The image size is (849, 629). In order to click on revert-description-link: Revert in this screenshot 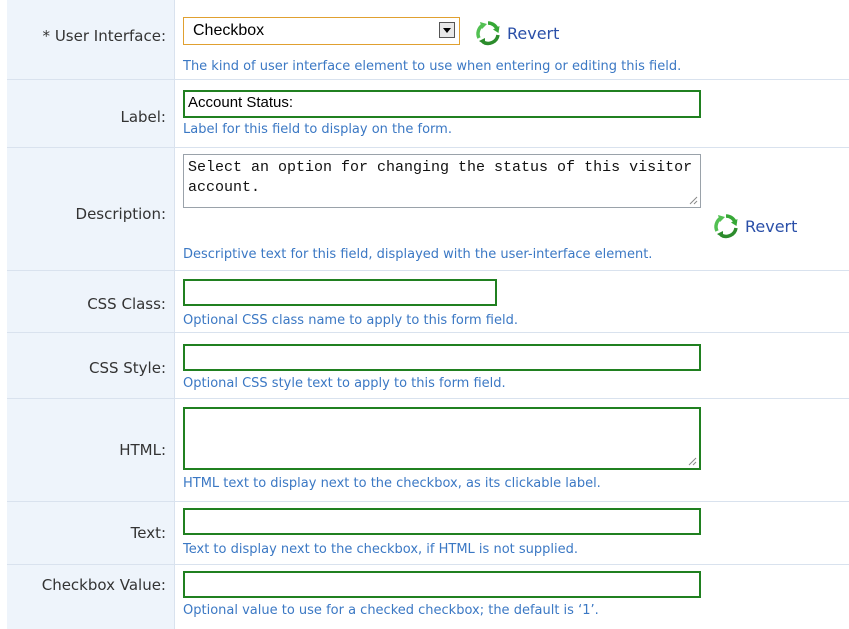, I will do `click(755, 226)`.